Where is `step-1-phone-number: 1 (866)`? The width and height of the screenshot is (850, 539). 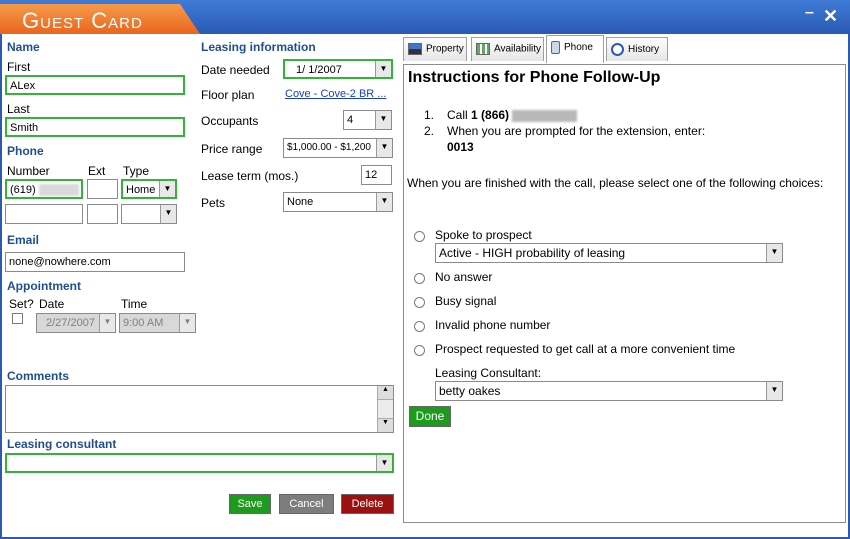 step-1-phone-number: 1 (866) is located at coordinates (490, 115).